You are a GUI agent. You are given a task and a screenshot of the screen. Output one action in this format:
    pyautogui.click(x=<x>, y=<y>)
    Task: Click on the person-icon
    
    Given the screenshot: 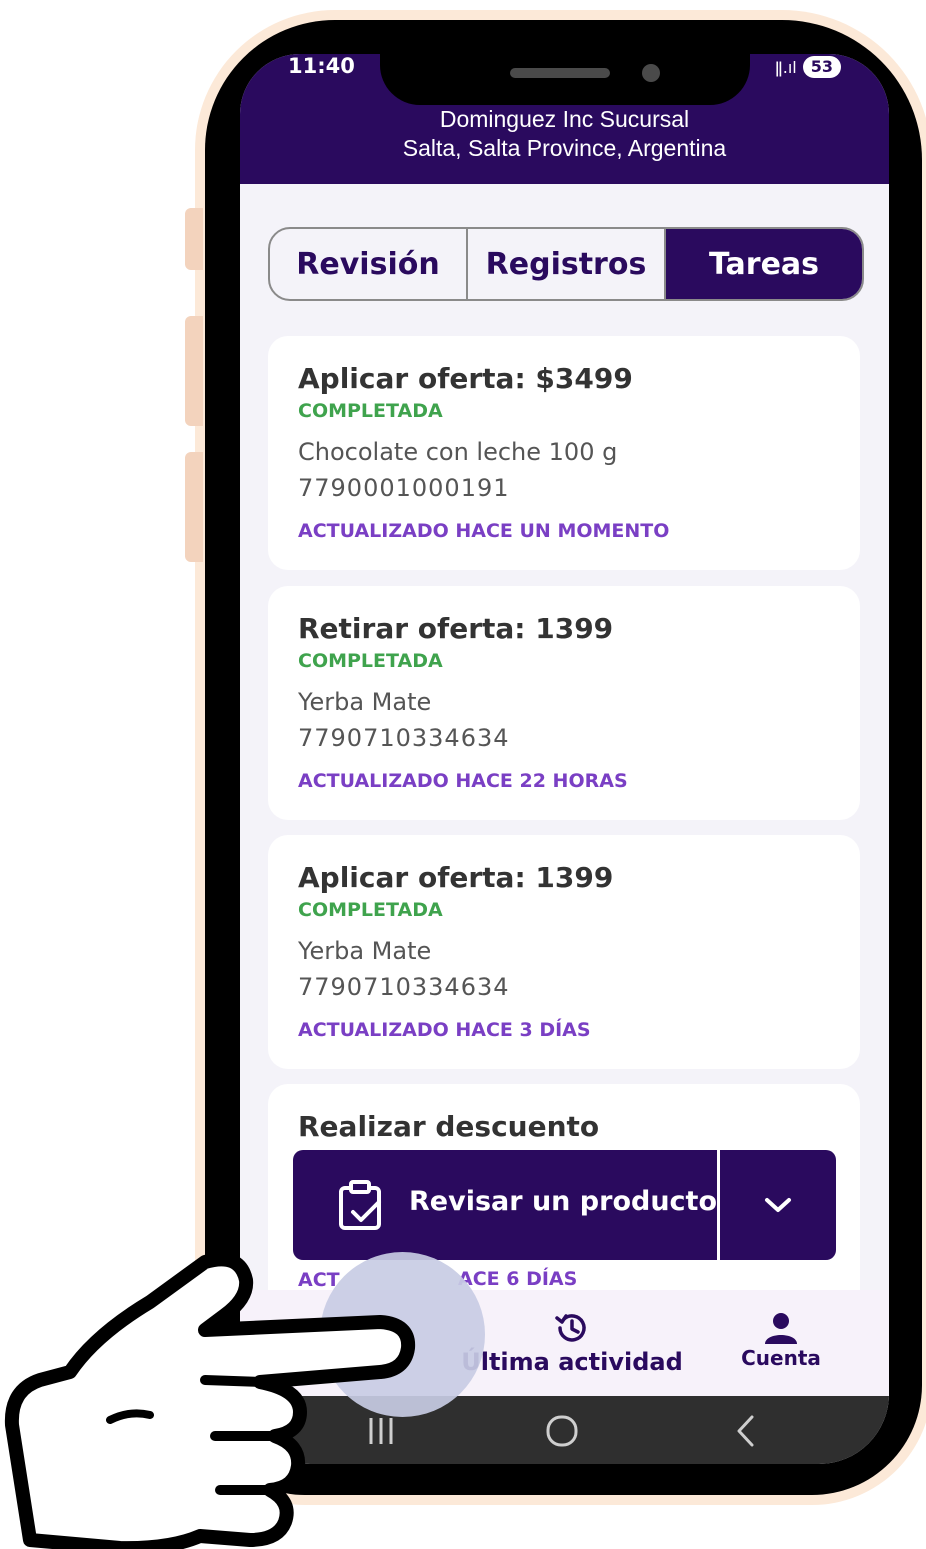 What is the action you would take?
    pyautogui.click(x=781, y=1328)
    